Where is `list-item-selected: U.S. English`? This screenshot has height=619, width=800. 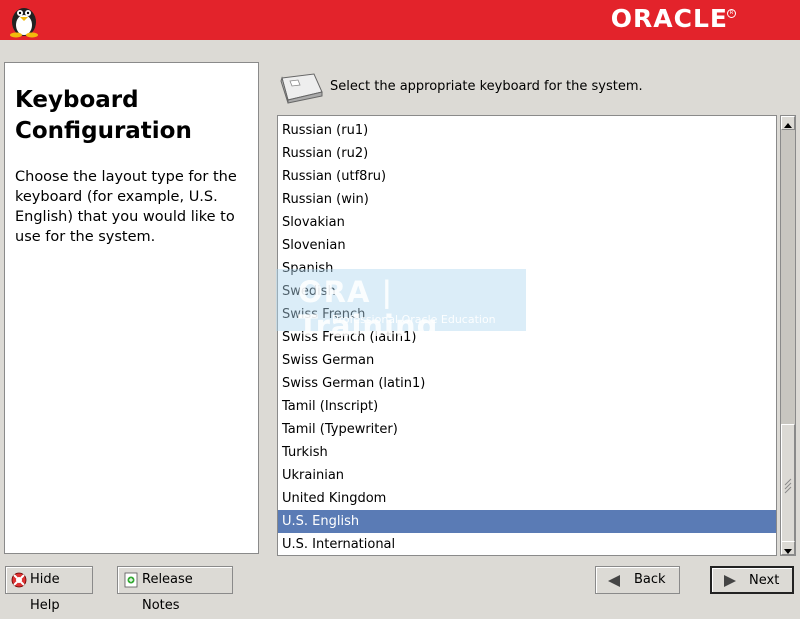 list-item-selected: U.S. English is located at coordinates (527, 521).